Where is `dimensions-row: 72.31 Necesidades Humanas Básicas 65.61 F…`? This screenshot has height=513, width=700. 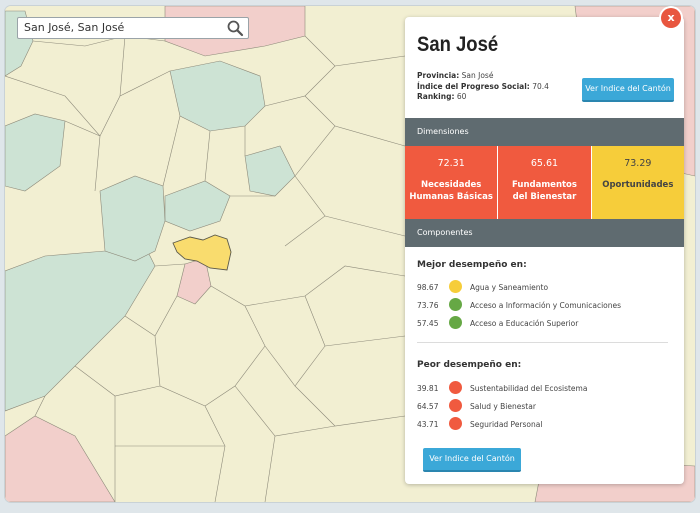 dimensions-row: 72.31 Necesidades Humanas Básicas 65.61 F… is located at coordinates (544, 182).